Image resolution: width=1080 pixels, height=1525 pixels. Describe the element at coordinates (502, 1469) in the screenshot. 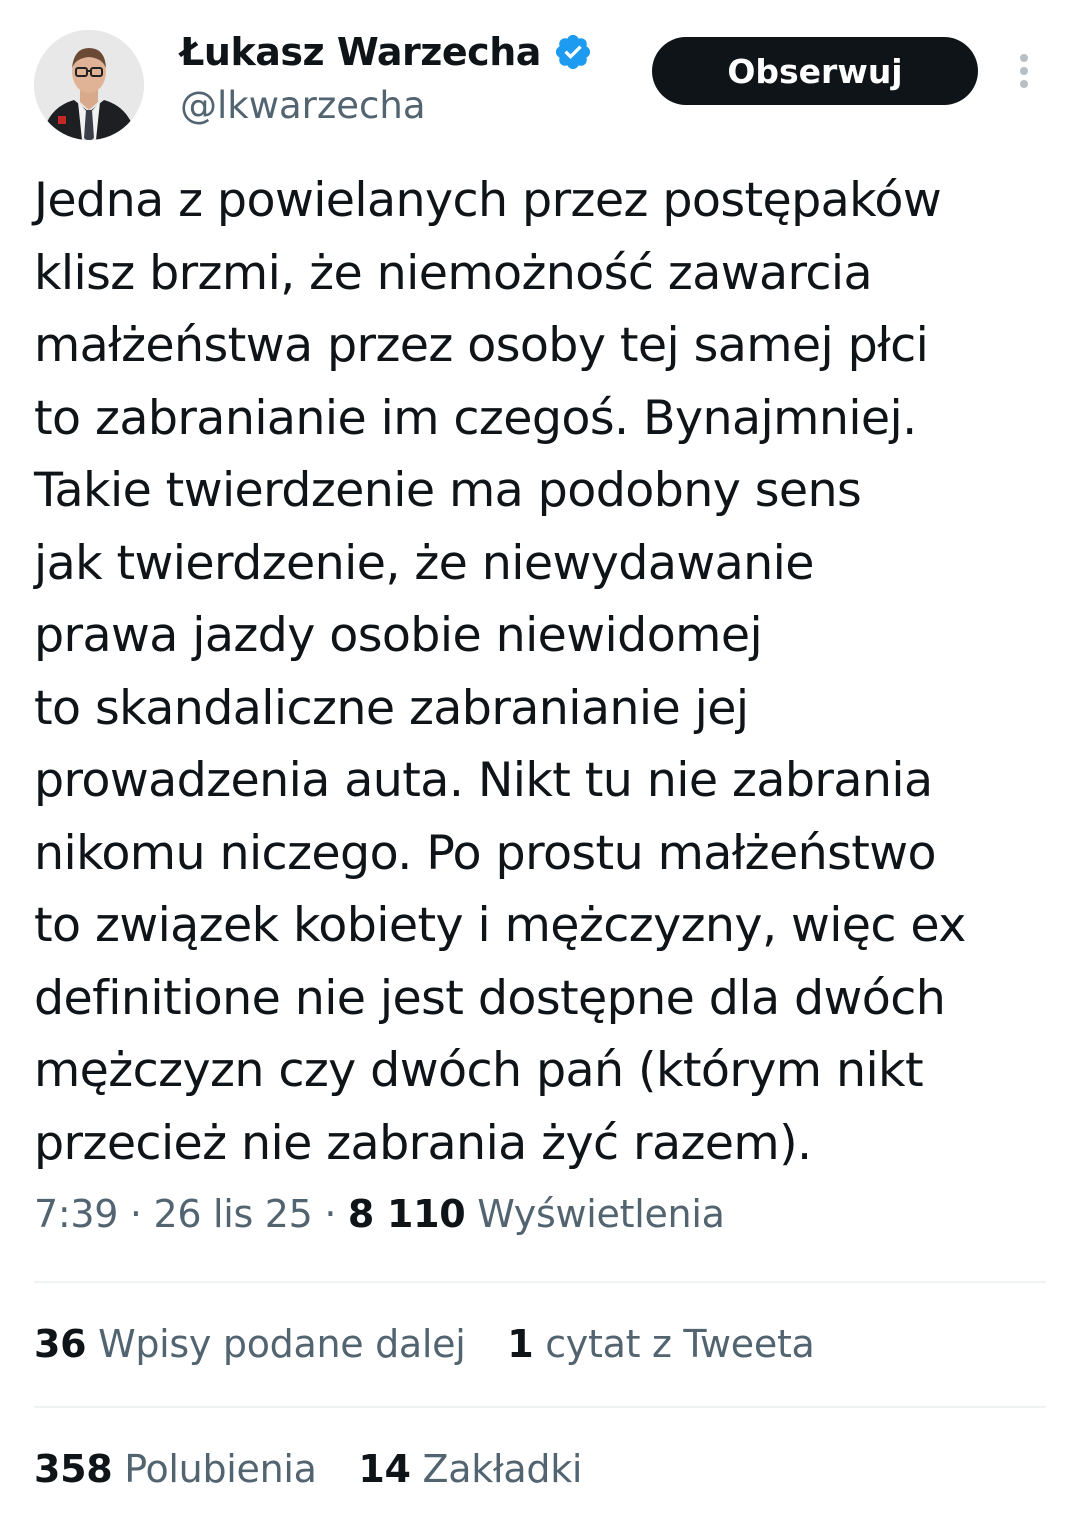

I see `bookmarks-label: Zakładki` at that location.